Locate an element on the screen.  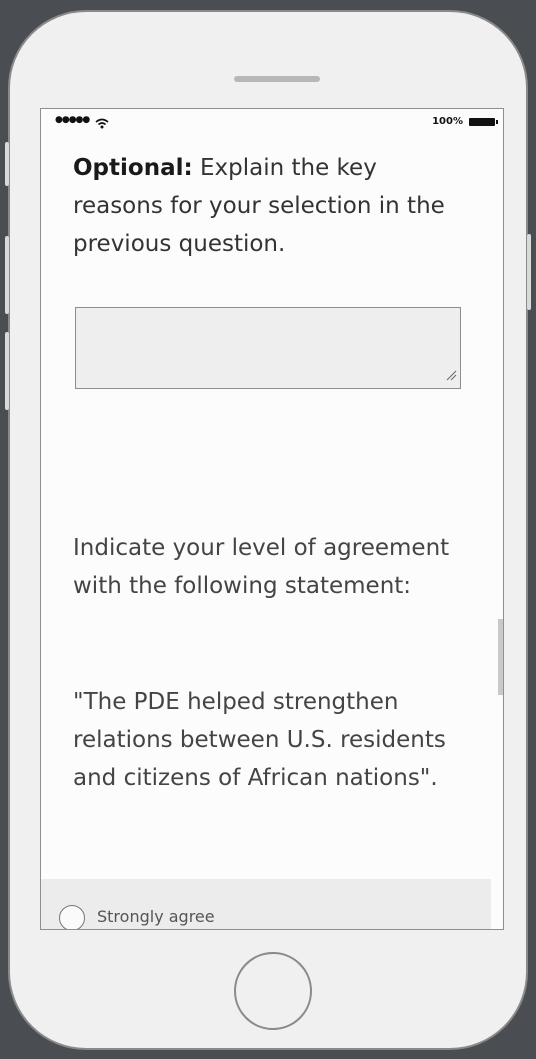
scrollbar-thumb is located at coordinates (500, 657).